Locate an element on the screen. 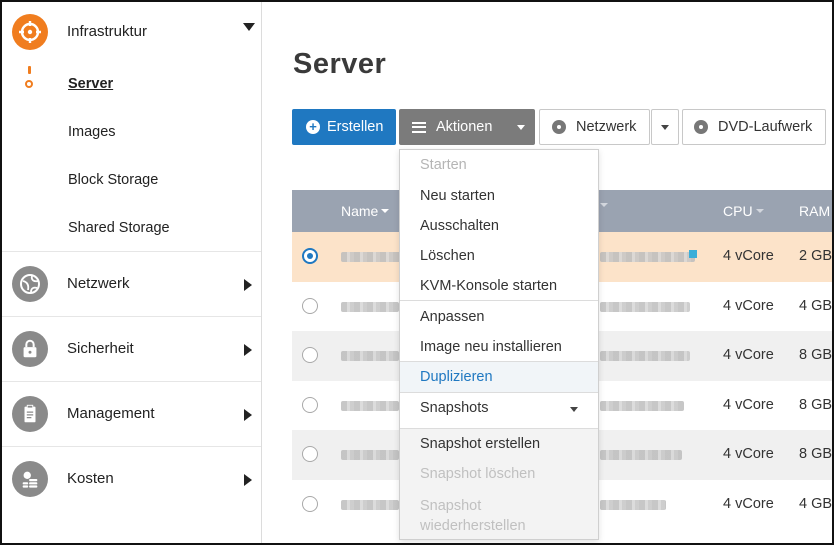 The width and height of the screenshot is (834, 545). sidebar-group-infrastruktur: Infrastruktur is located at coordinates (130, 126).